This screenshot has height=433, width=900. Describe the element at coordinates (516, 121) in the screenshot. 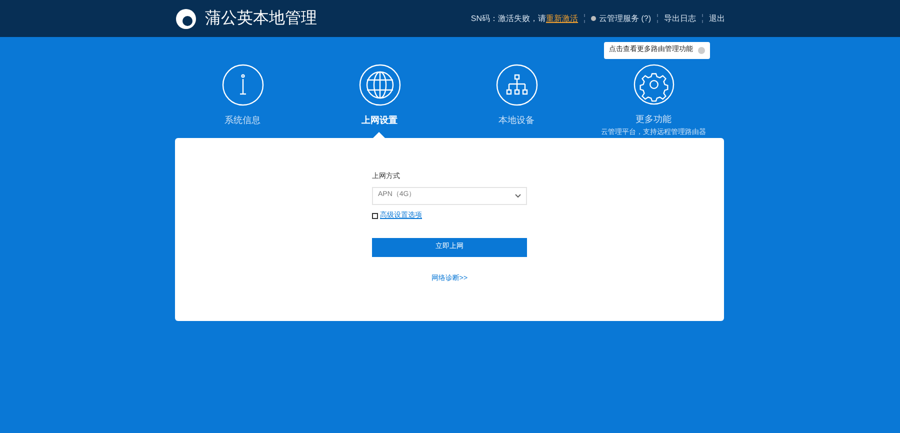

I see `nav-tab: 本地设备` at that location.